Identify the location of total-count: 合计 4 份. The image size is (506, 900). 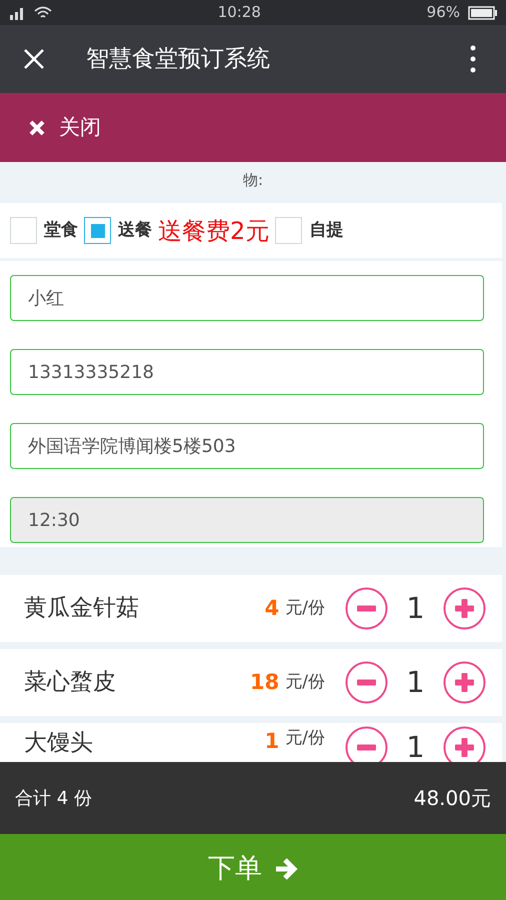
(53, 798).